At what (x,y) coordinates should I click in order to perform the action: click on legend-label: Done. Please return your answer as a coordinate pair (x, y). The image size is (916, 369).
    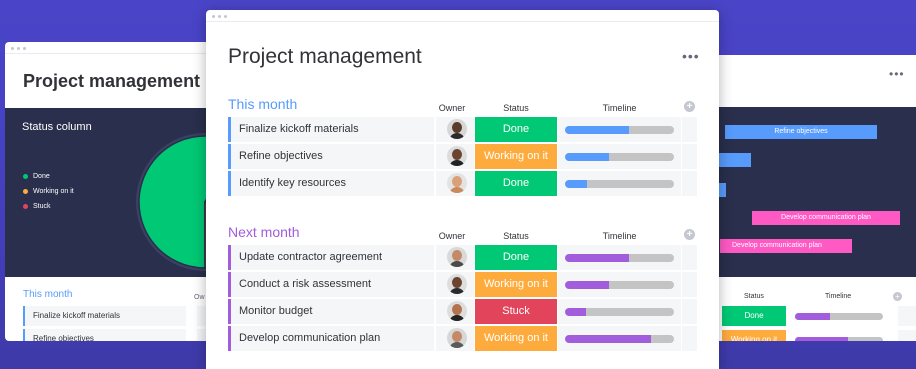
    Looking at the image, I should click on (41, 176).